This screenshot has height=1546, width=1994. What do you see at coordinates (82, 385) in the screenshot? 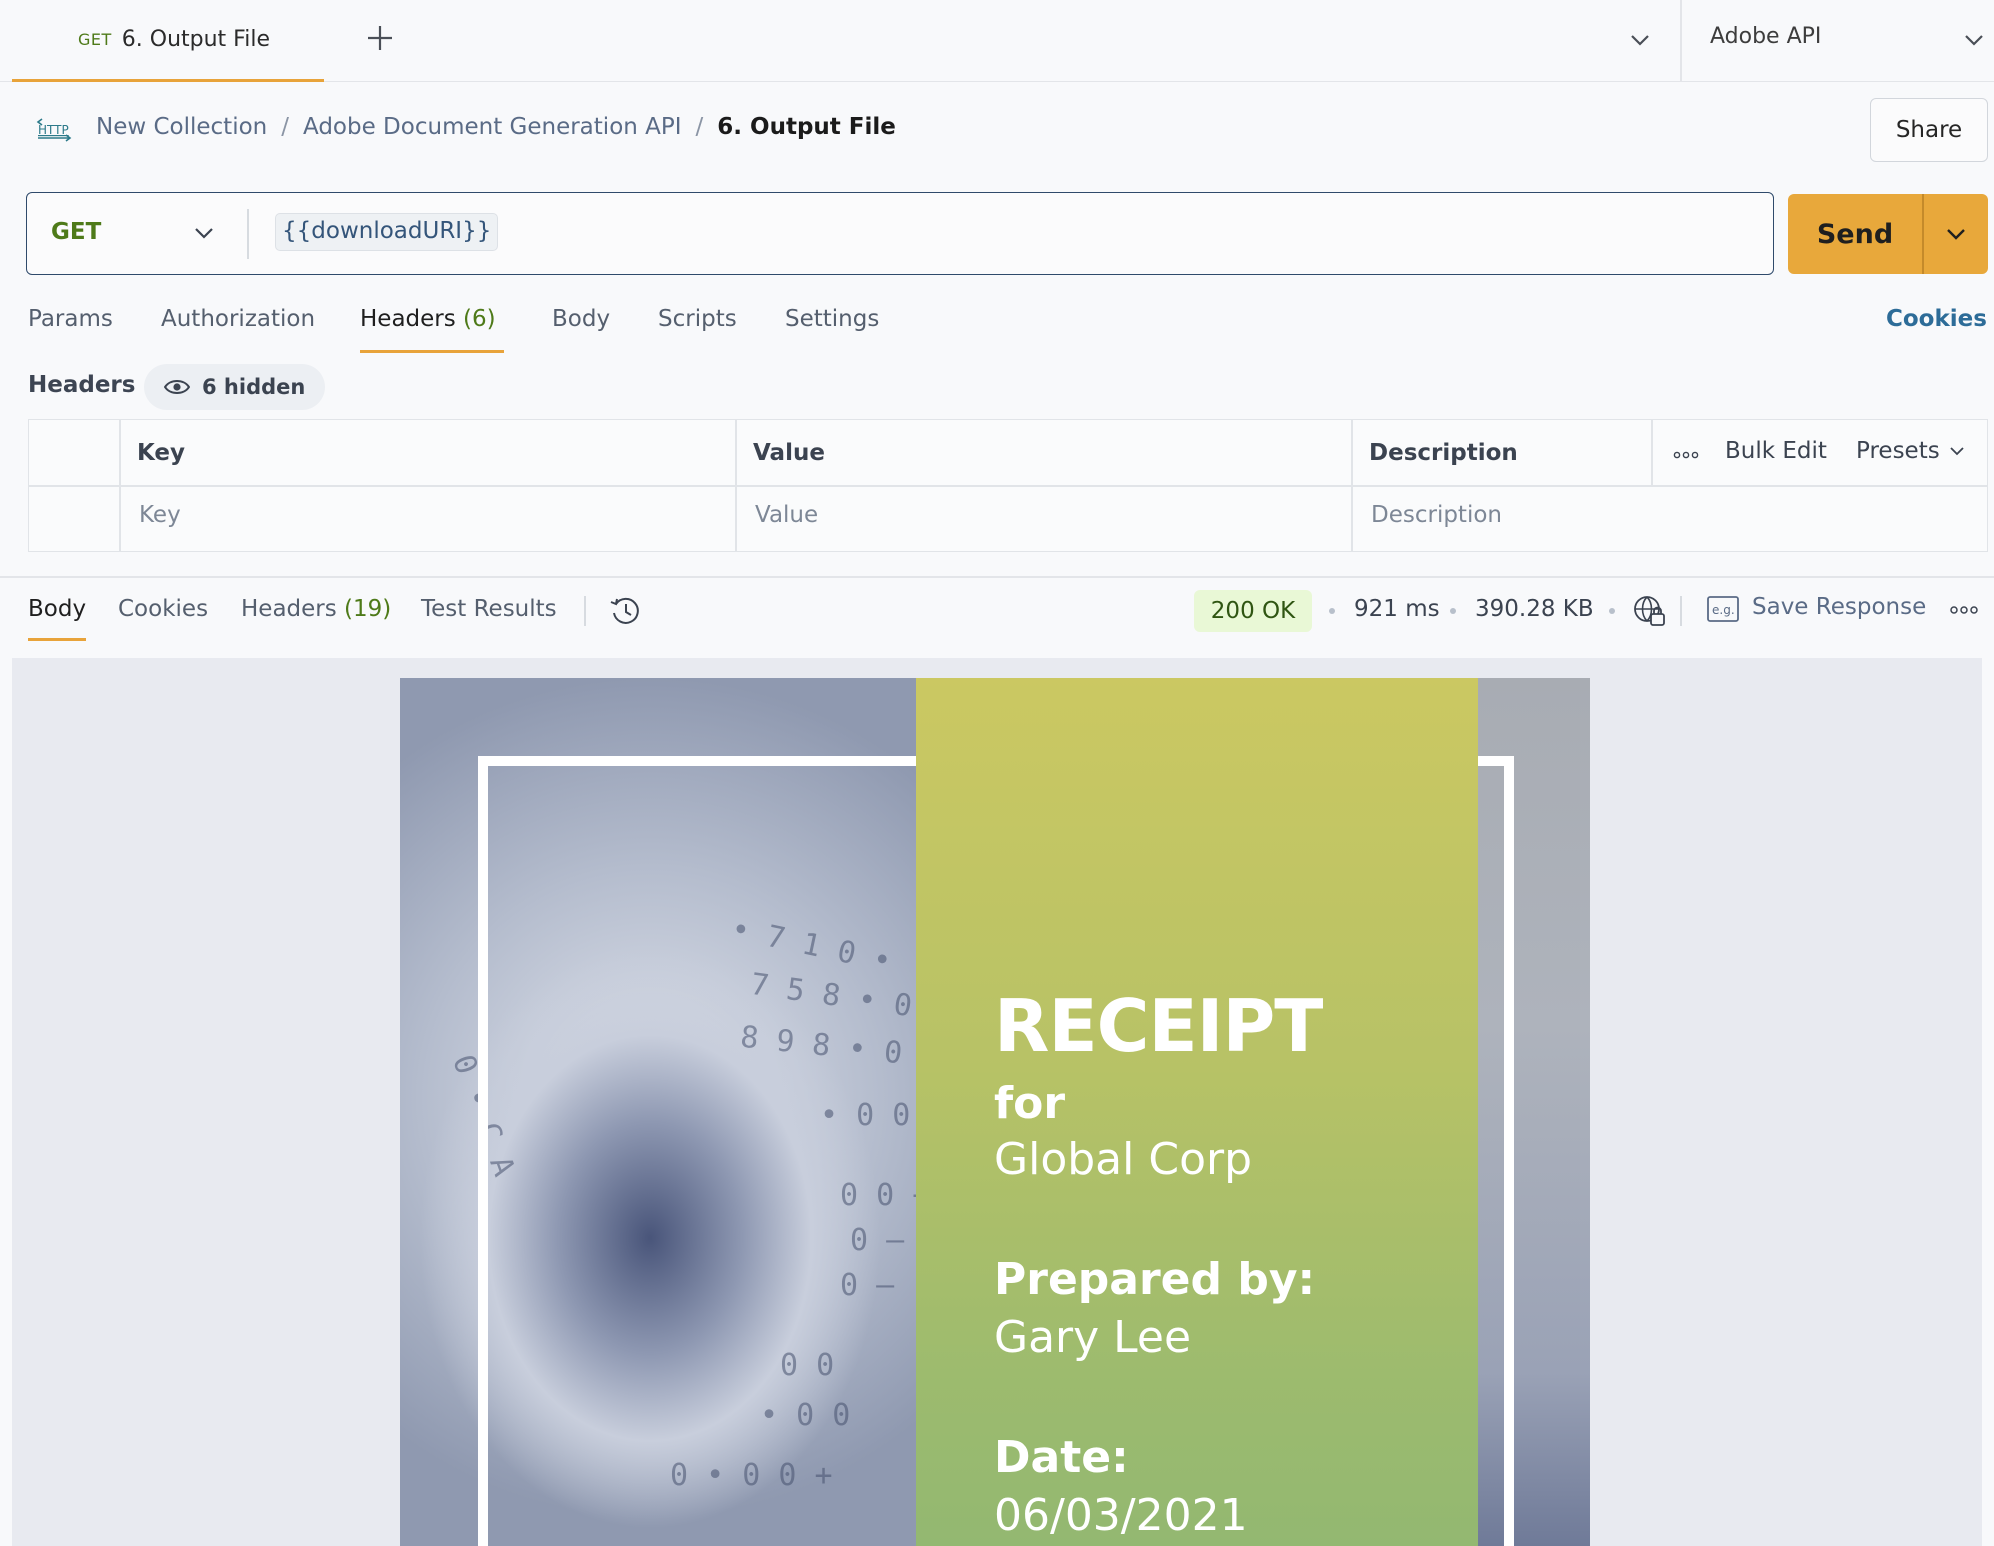
I see `headers-heading: Headers` at bounding box center [82, 385].